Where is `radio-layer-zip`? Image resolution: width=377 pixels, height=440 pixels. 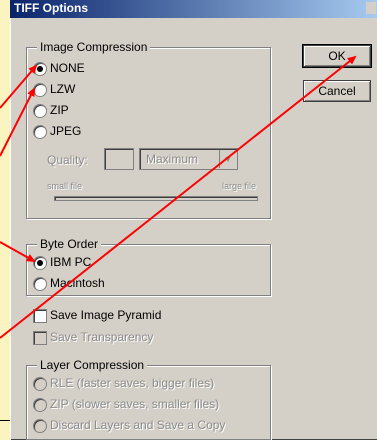 radio-layer-zip is located at coordinates (40, 405).